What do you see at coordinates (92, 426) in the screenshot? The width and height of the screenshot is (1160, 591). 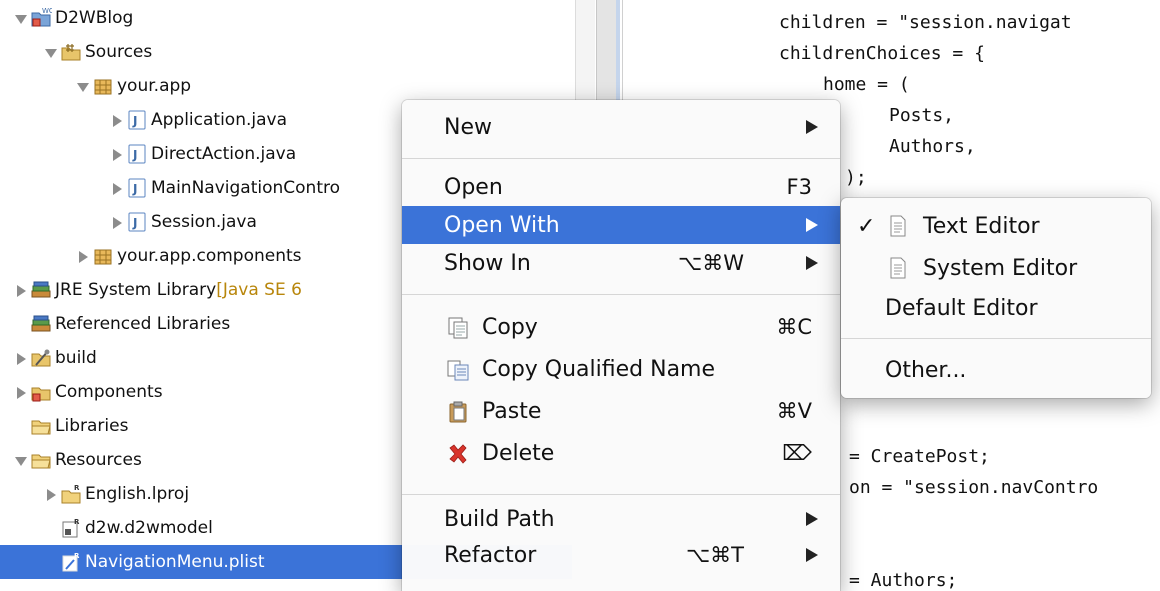 I see `tree-item-label: Libraries` at bounding box center [92, 426].